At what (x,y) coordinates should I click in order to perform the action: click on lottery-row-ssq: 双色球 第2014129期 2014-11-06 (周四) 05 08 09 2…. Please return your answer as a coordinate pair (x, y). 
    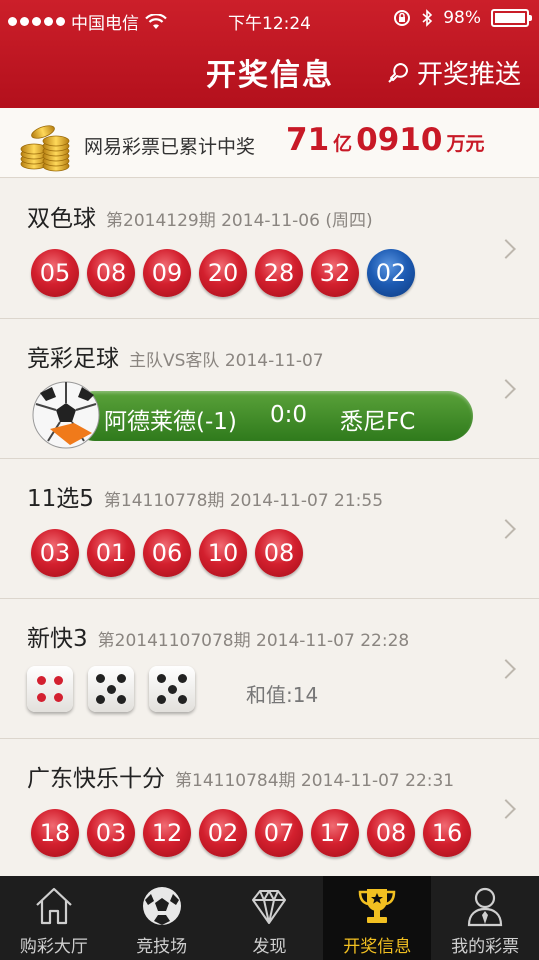
    Looking at the image, I should click on (269, 249).